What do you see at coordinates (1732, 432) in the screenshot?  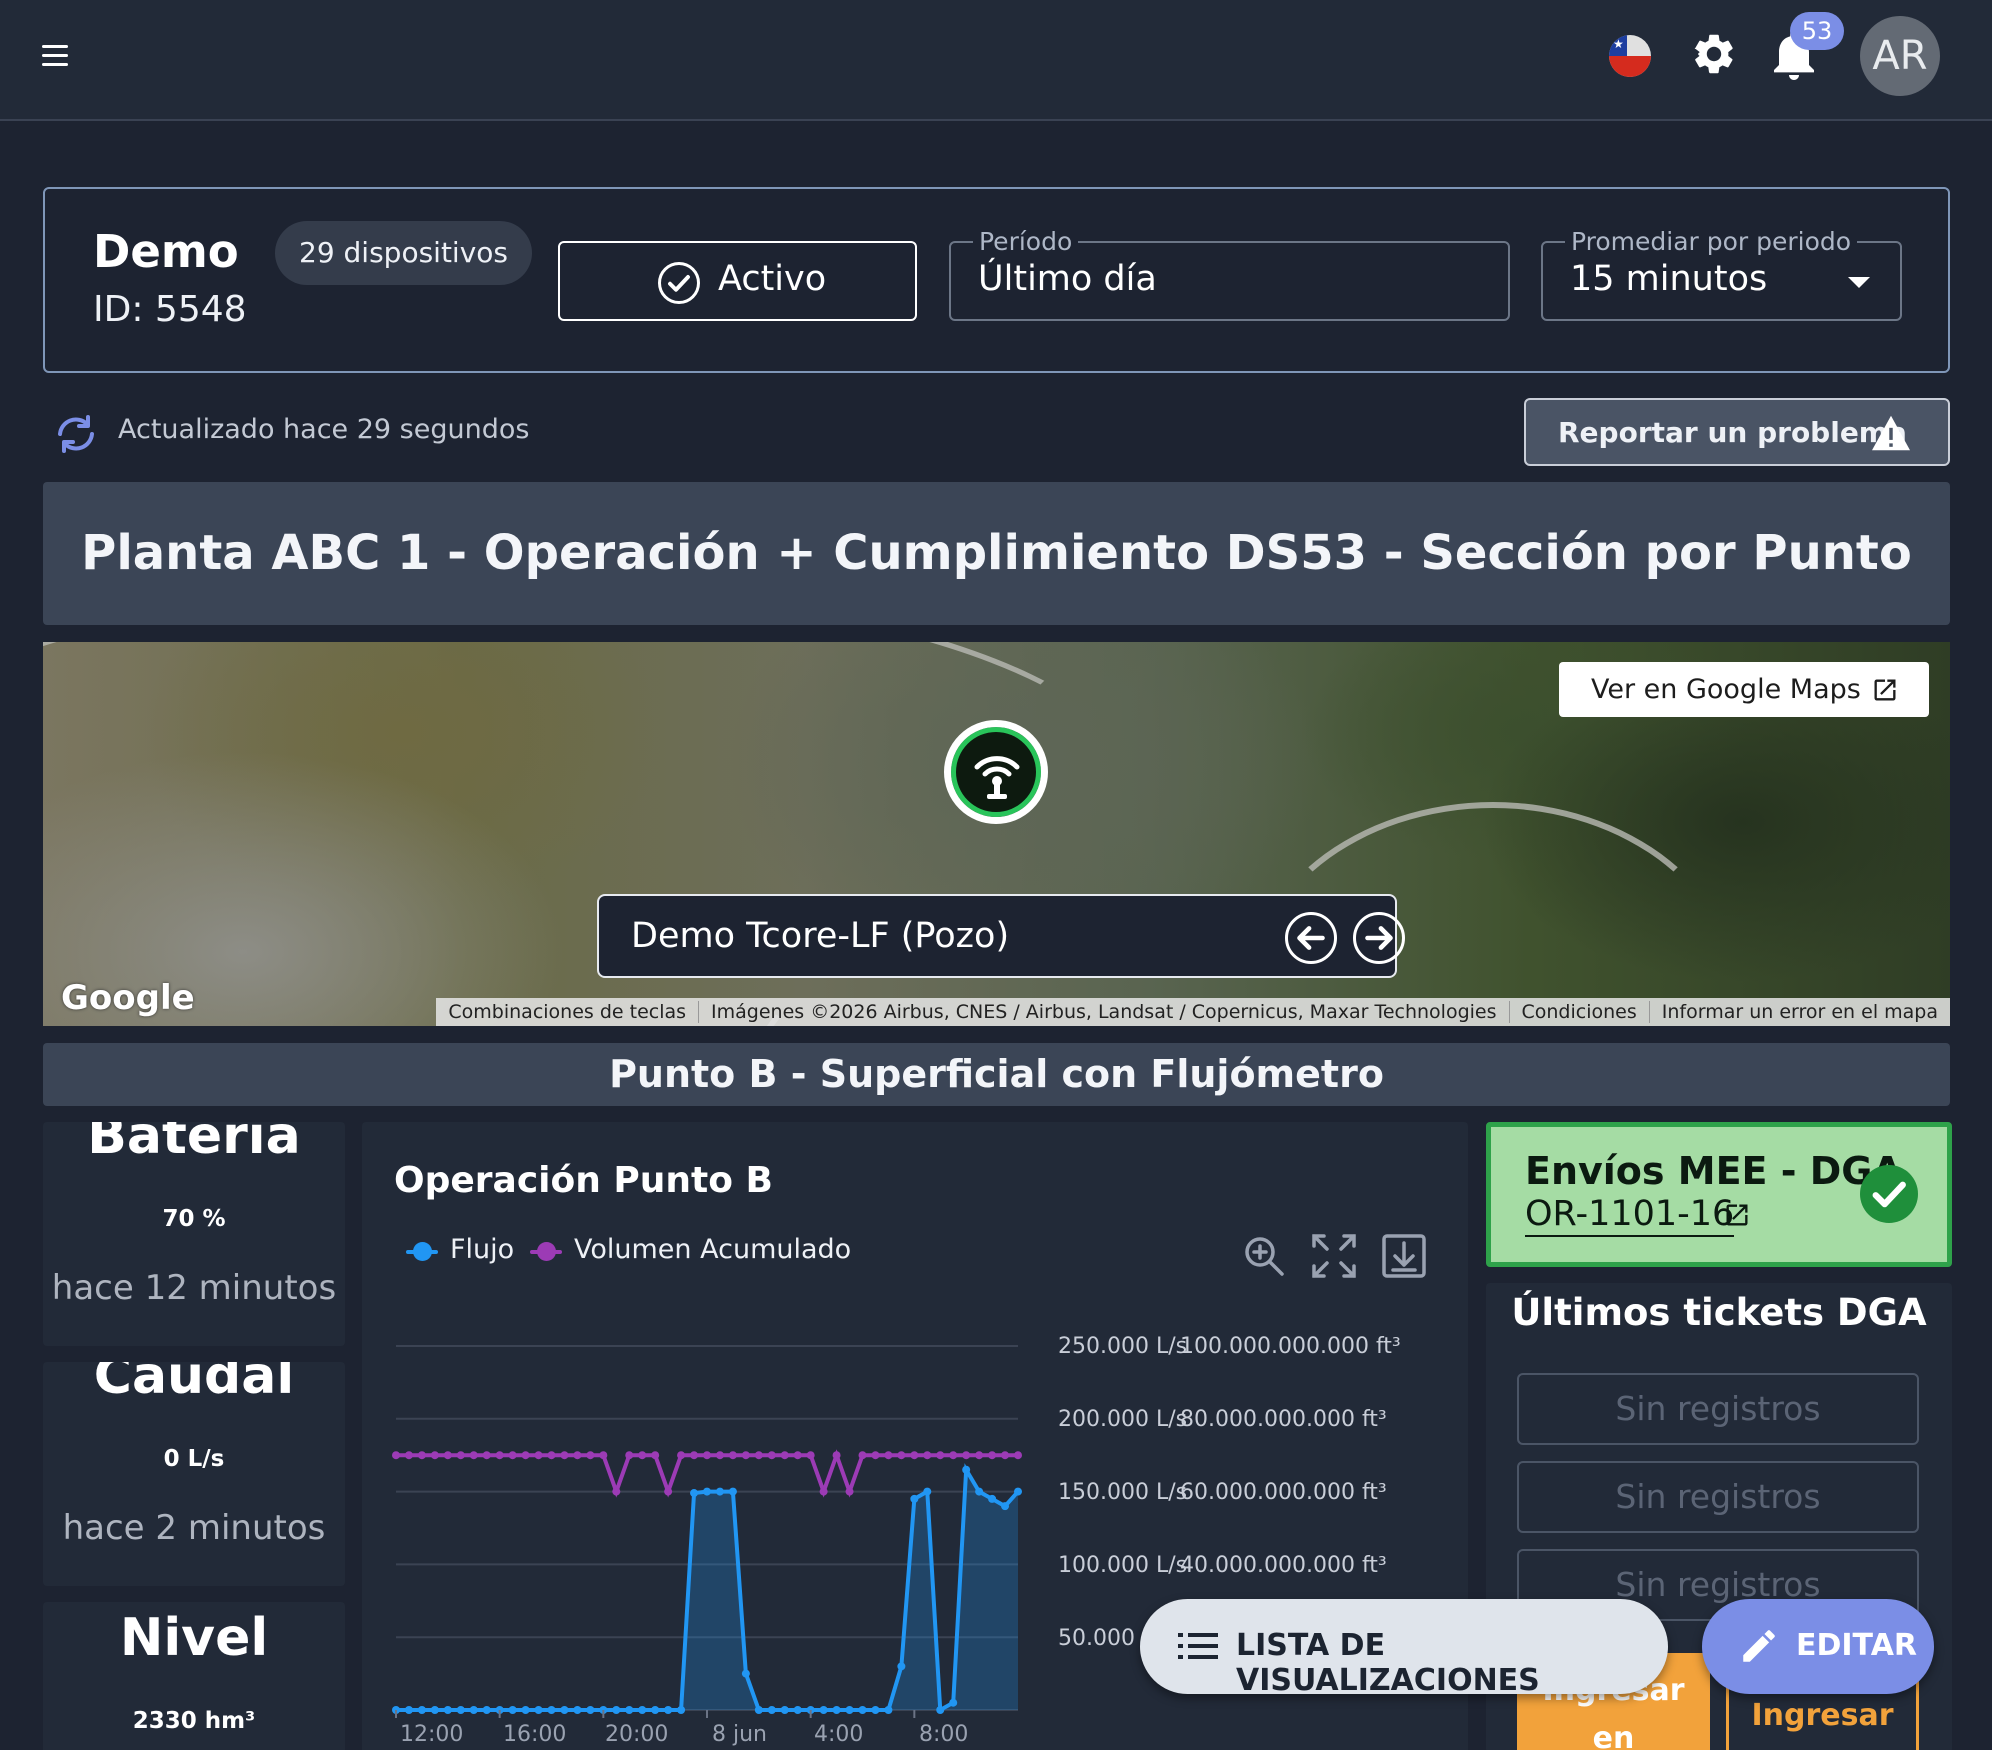 I see `report-problem-label: Reportar un problema` at bounding box center [1732, 432].